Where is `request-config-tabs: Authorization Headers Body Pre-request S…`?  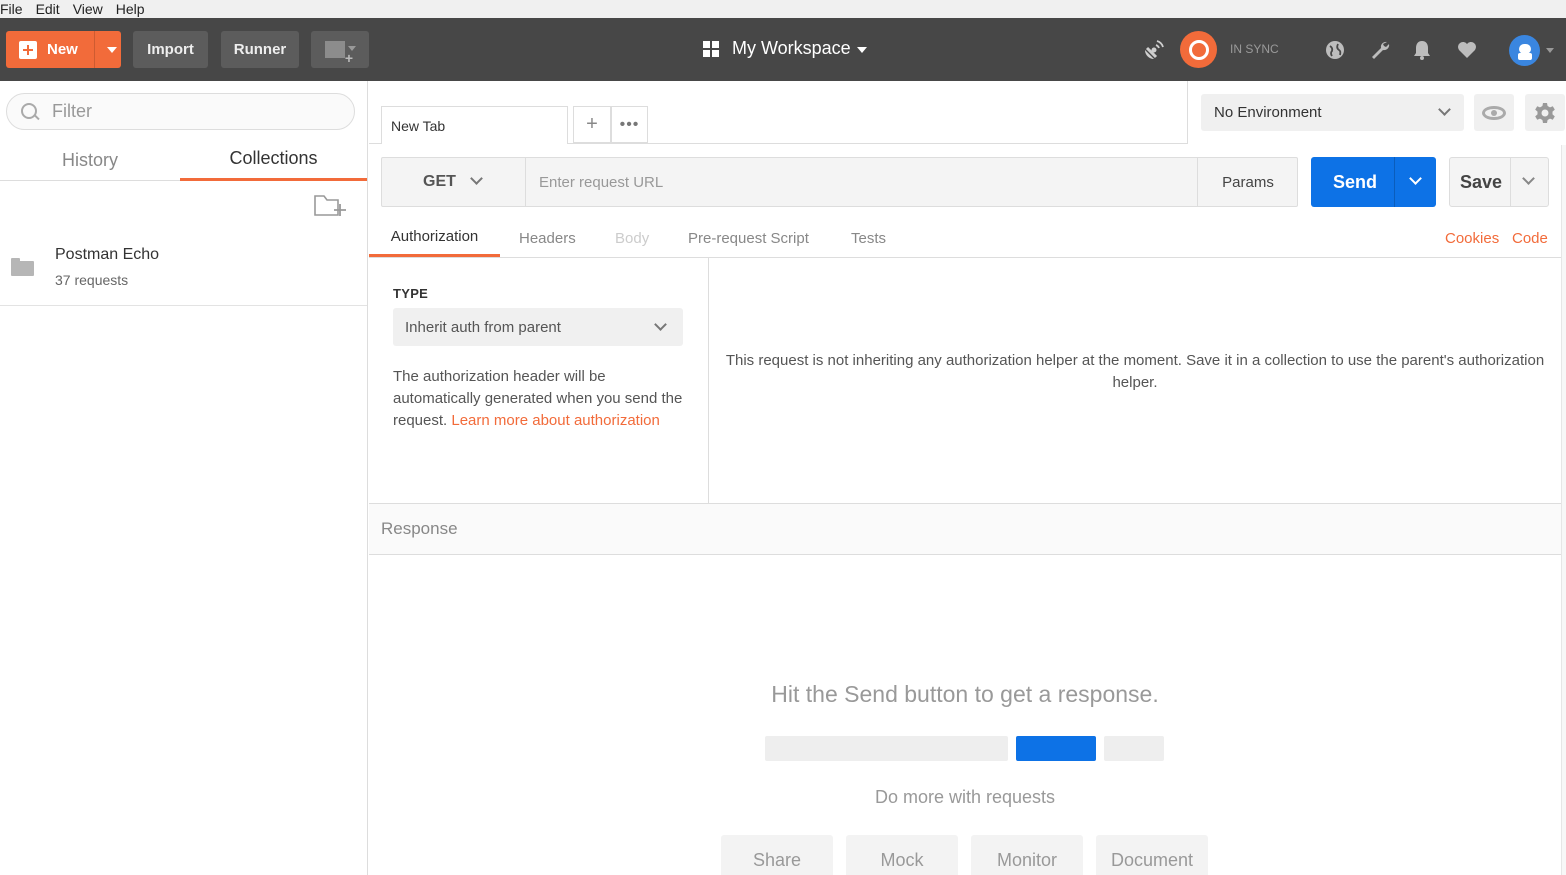 request-config-tabs: Authorization Headers Body Pre-request S… is located at coordinates (967, 238).